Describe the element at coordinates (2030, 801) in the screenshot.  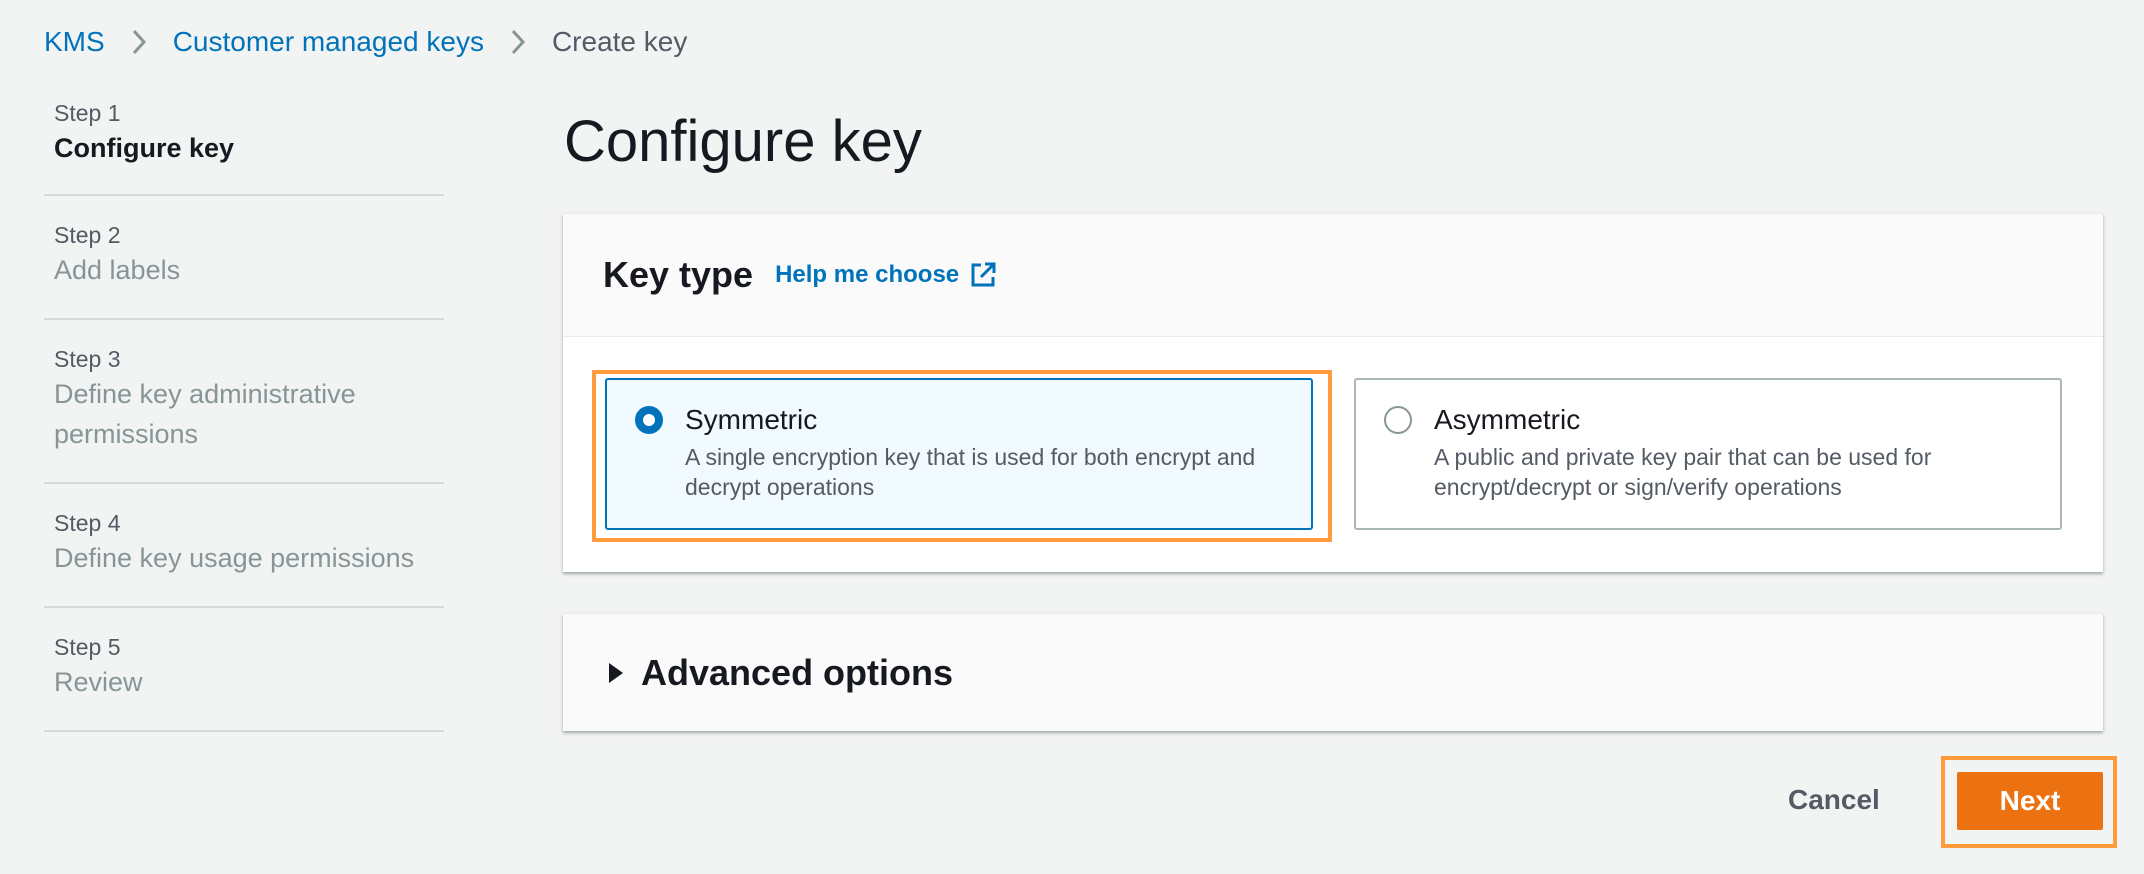
I see `next-button: Next` at that location.